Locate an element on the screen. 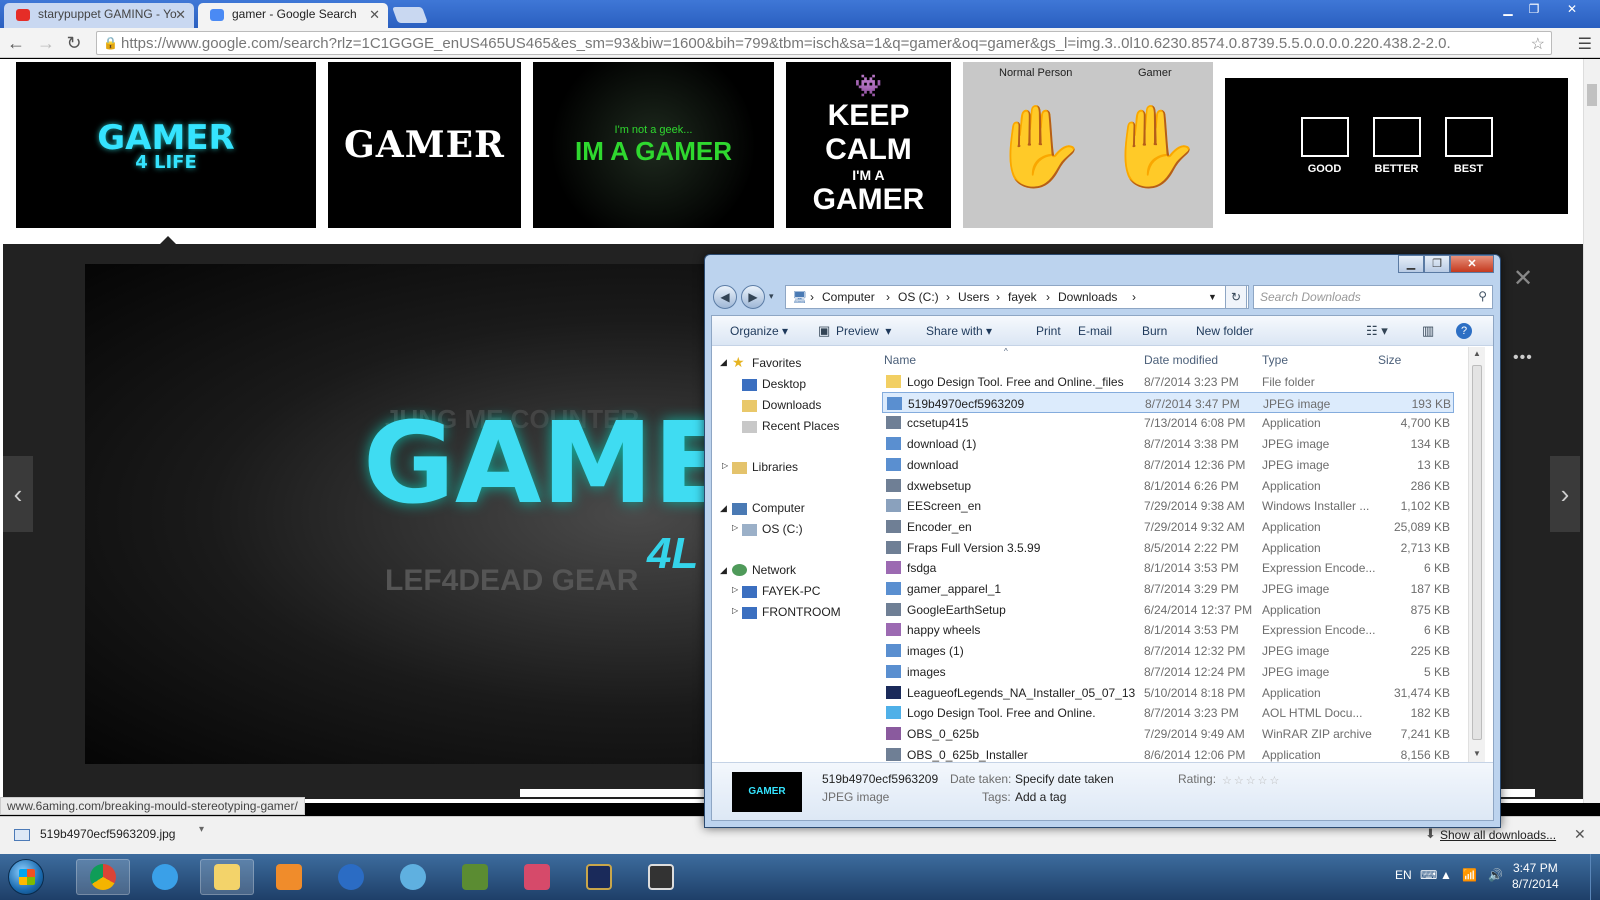  start-button is located at coordinates (26, 877).